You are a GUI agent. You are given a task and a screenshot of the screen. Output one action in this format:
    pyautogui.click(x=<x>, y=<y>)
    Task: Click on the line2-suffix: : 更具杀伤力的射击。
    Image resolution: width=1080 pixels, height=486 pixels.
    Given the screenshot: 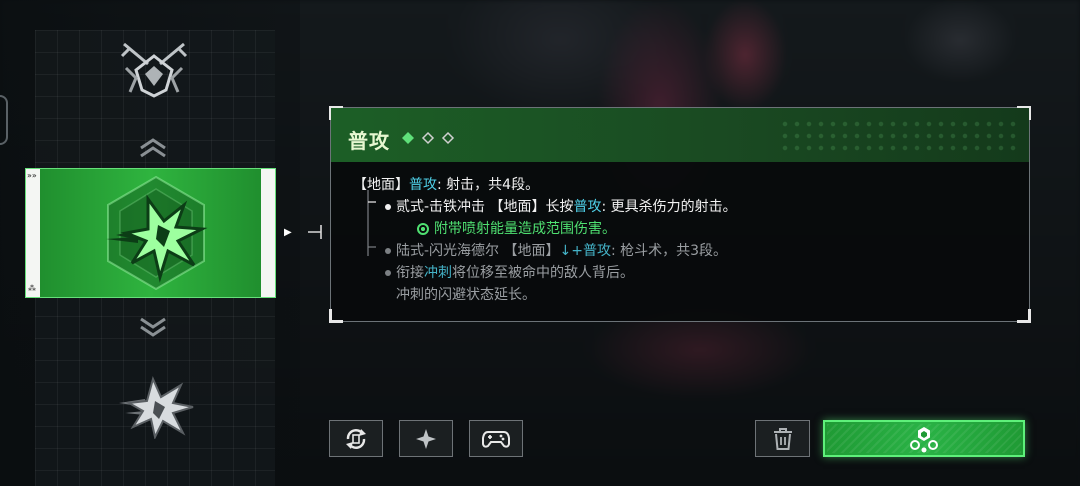 What is the action you would take?
    pyautogui.click(x=669, y=207)
    